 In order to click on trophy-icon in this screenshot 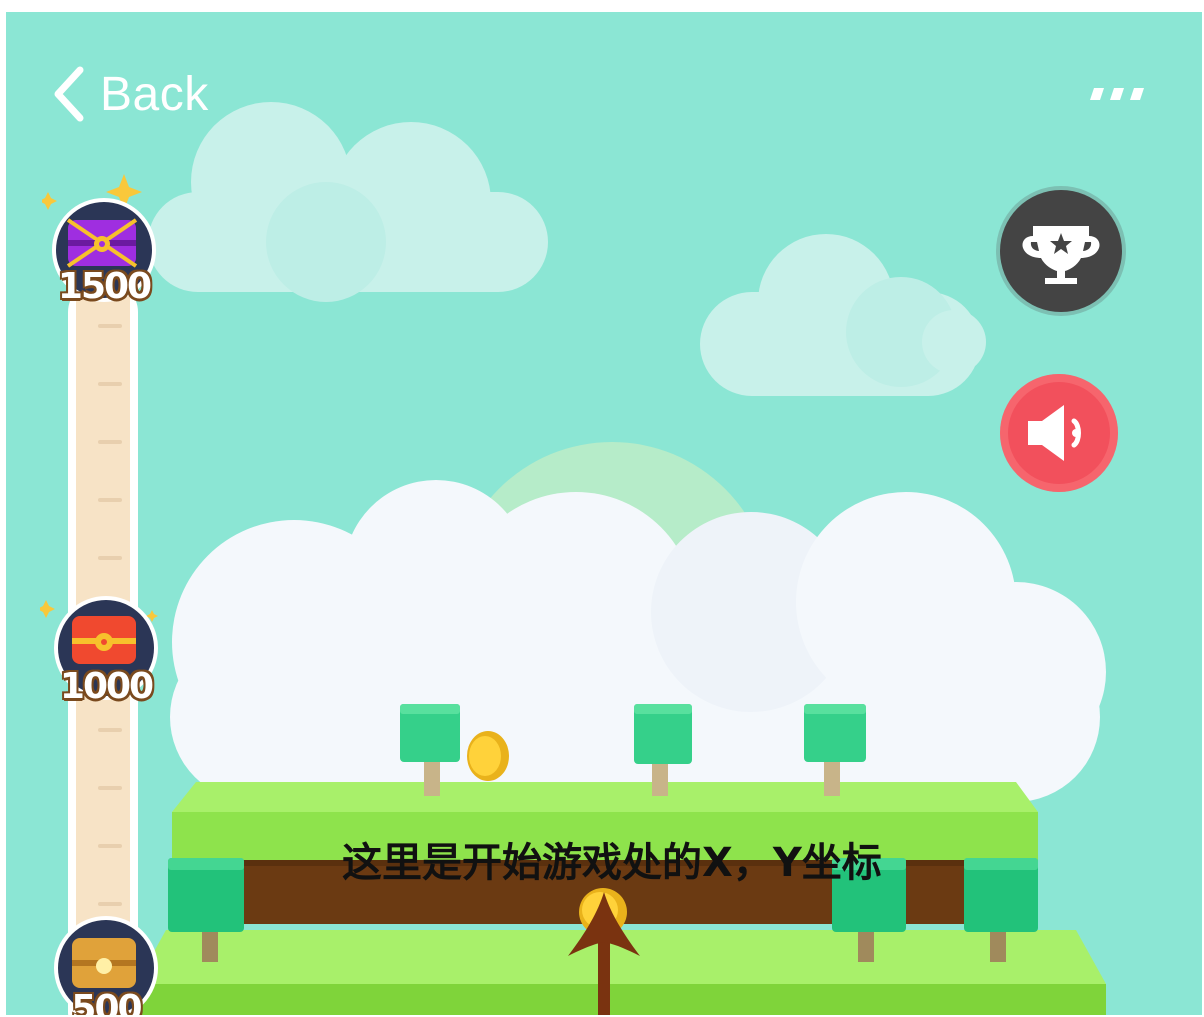, I will do `click(1061, 255)`.